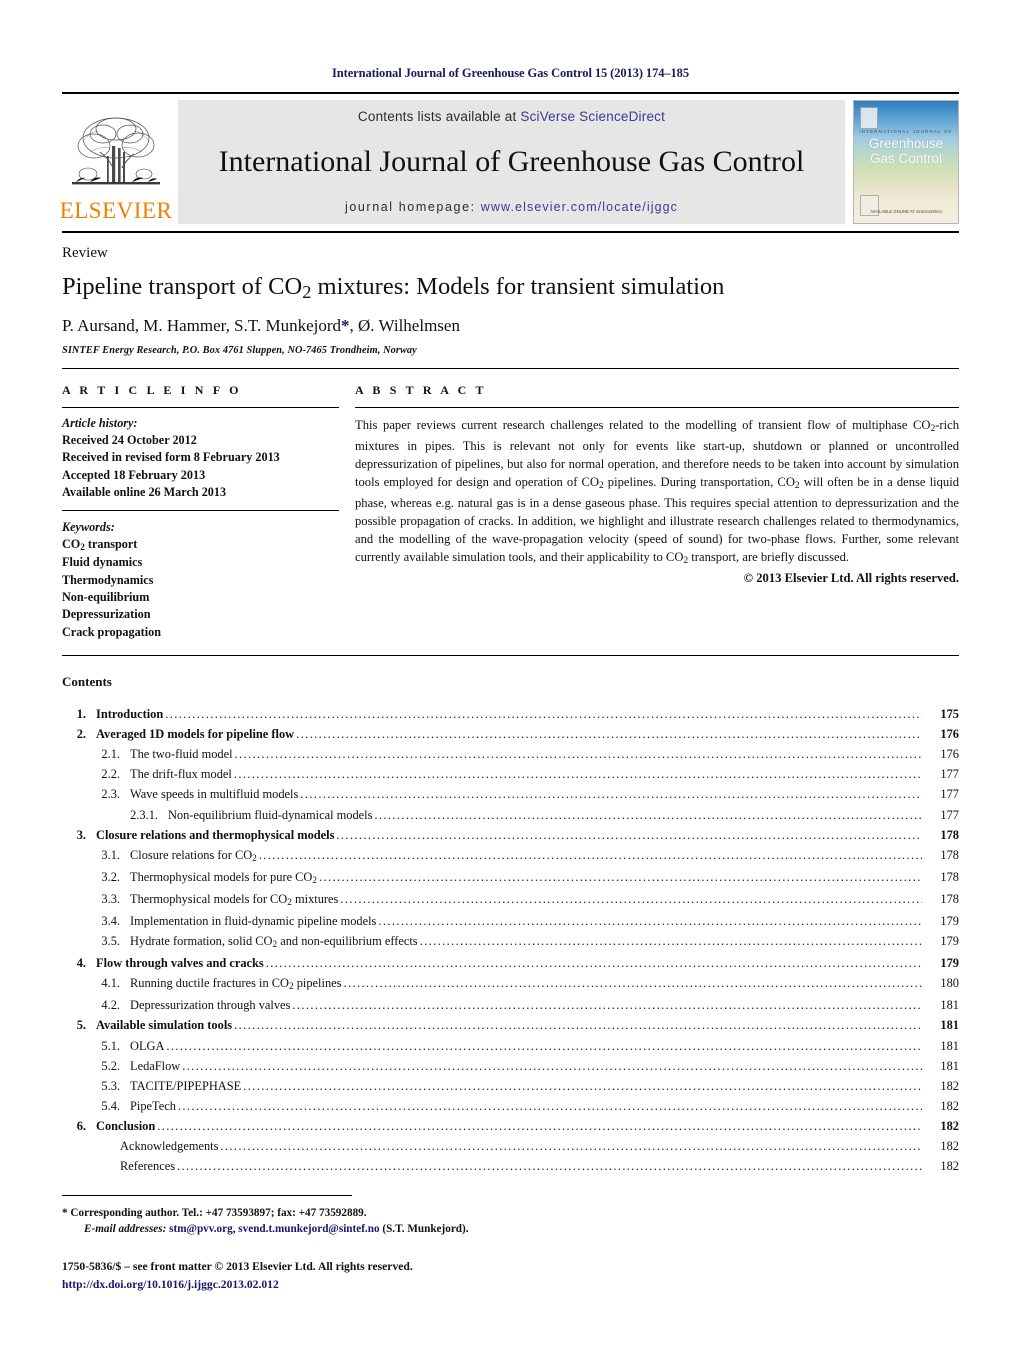  I want to click on toc-entry-label: LedaFlow, so click(155, 1065).